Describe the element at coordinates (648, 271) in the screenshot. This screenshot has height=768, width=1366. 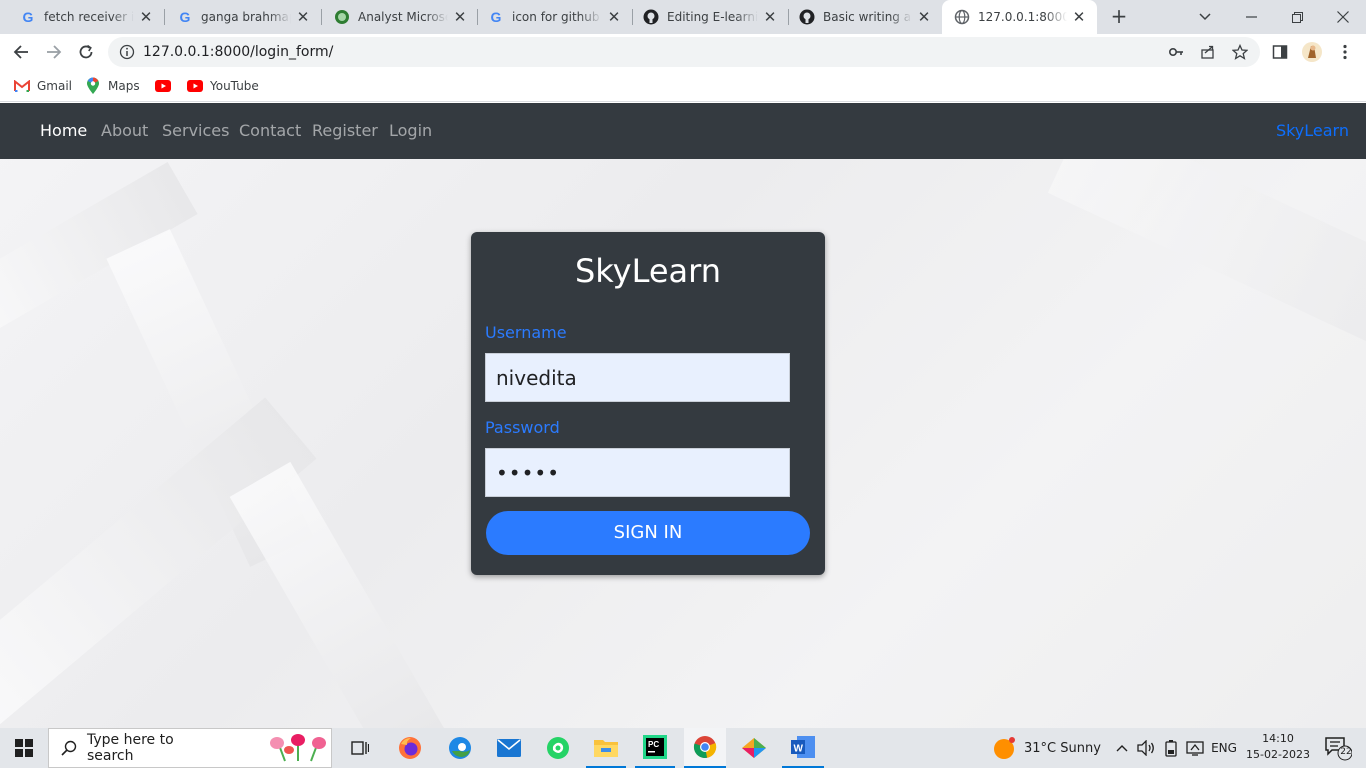
I see `login-title: SkyLearn` at that location.